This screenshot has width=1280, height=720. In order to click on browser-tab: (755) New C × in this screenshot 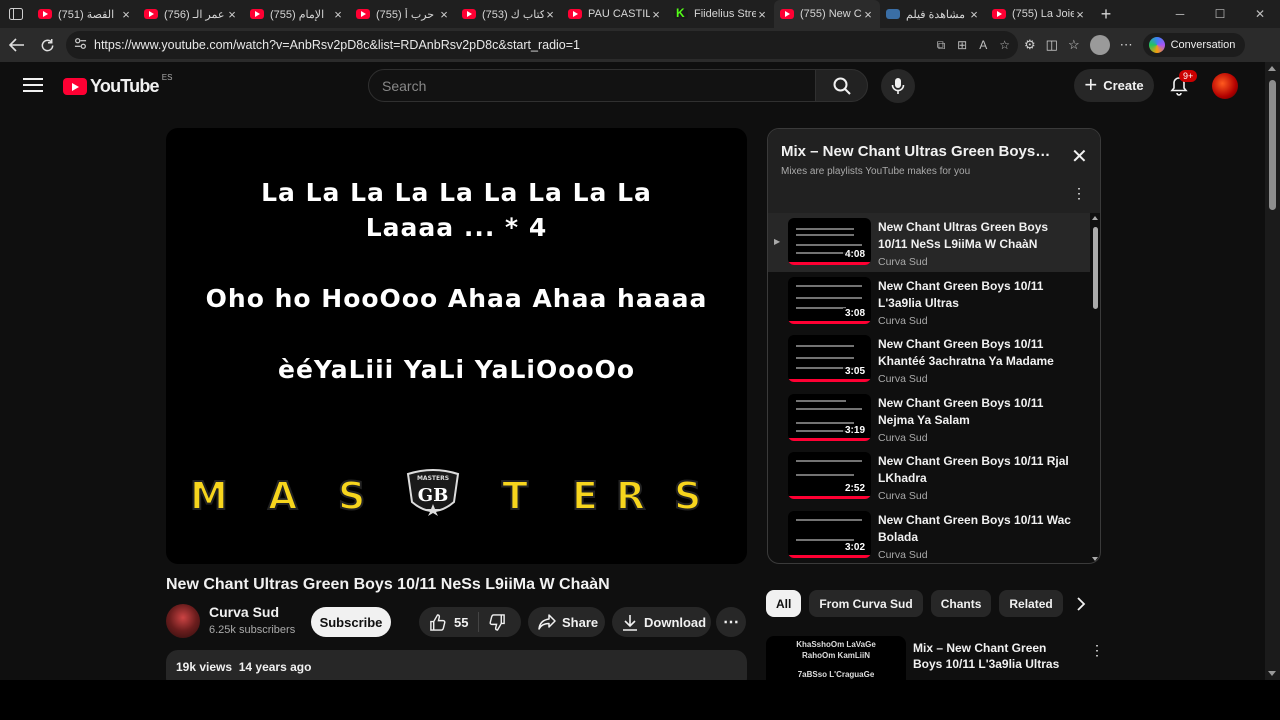, I will do `click(827, 14)`.